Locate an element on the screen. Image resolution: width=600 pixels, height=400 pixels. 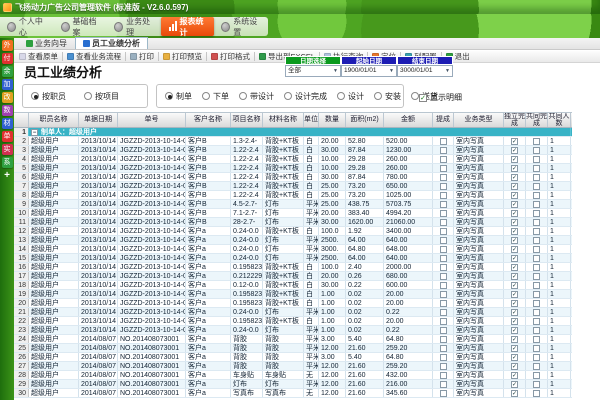
column-header-面积(m2): 面积(m2) is located at coordinates (365, 120).